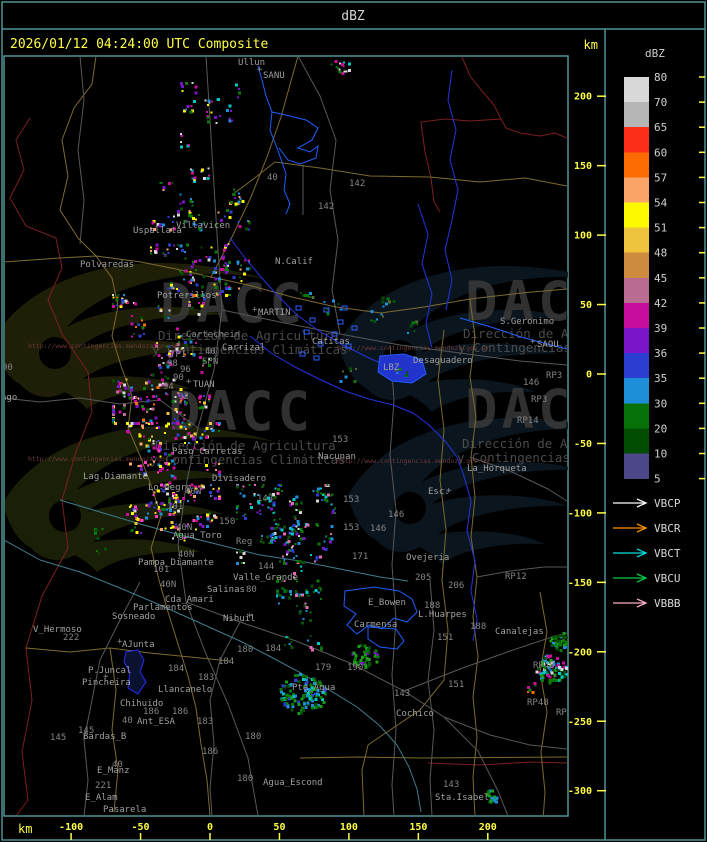  Describe the element at coordinates (583, 444) in the screenshot. I see `y-tick-label: -50` at that location.